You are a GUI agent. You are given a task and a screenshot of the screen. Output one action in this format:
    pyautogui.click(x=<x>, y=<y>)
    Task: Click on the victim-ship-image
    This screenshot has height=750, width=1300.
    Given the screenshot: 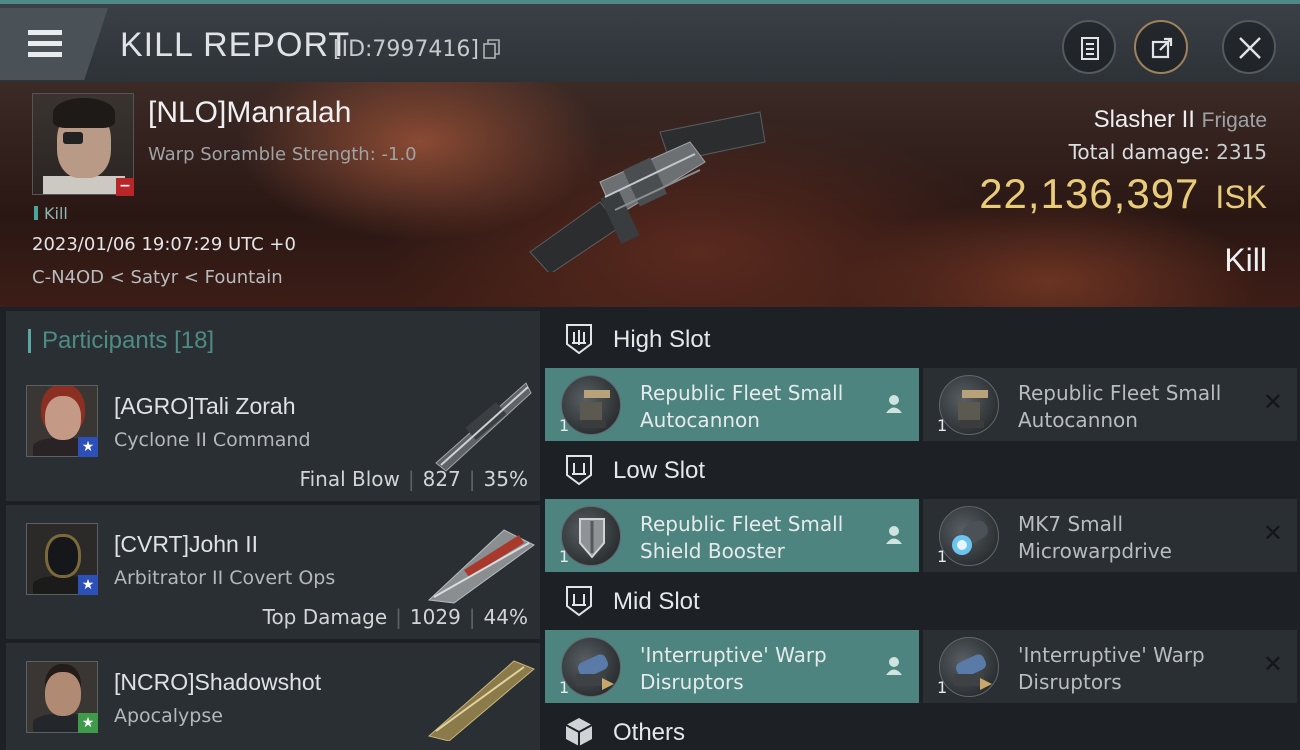 What is the action you would take?
    pyautogui.click(x=647, y=191)
    